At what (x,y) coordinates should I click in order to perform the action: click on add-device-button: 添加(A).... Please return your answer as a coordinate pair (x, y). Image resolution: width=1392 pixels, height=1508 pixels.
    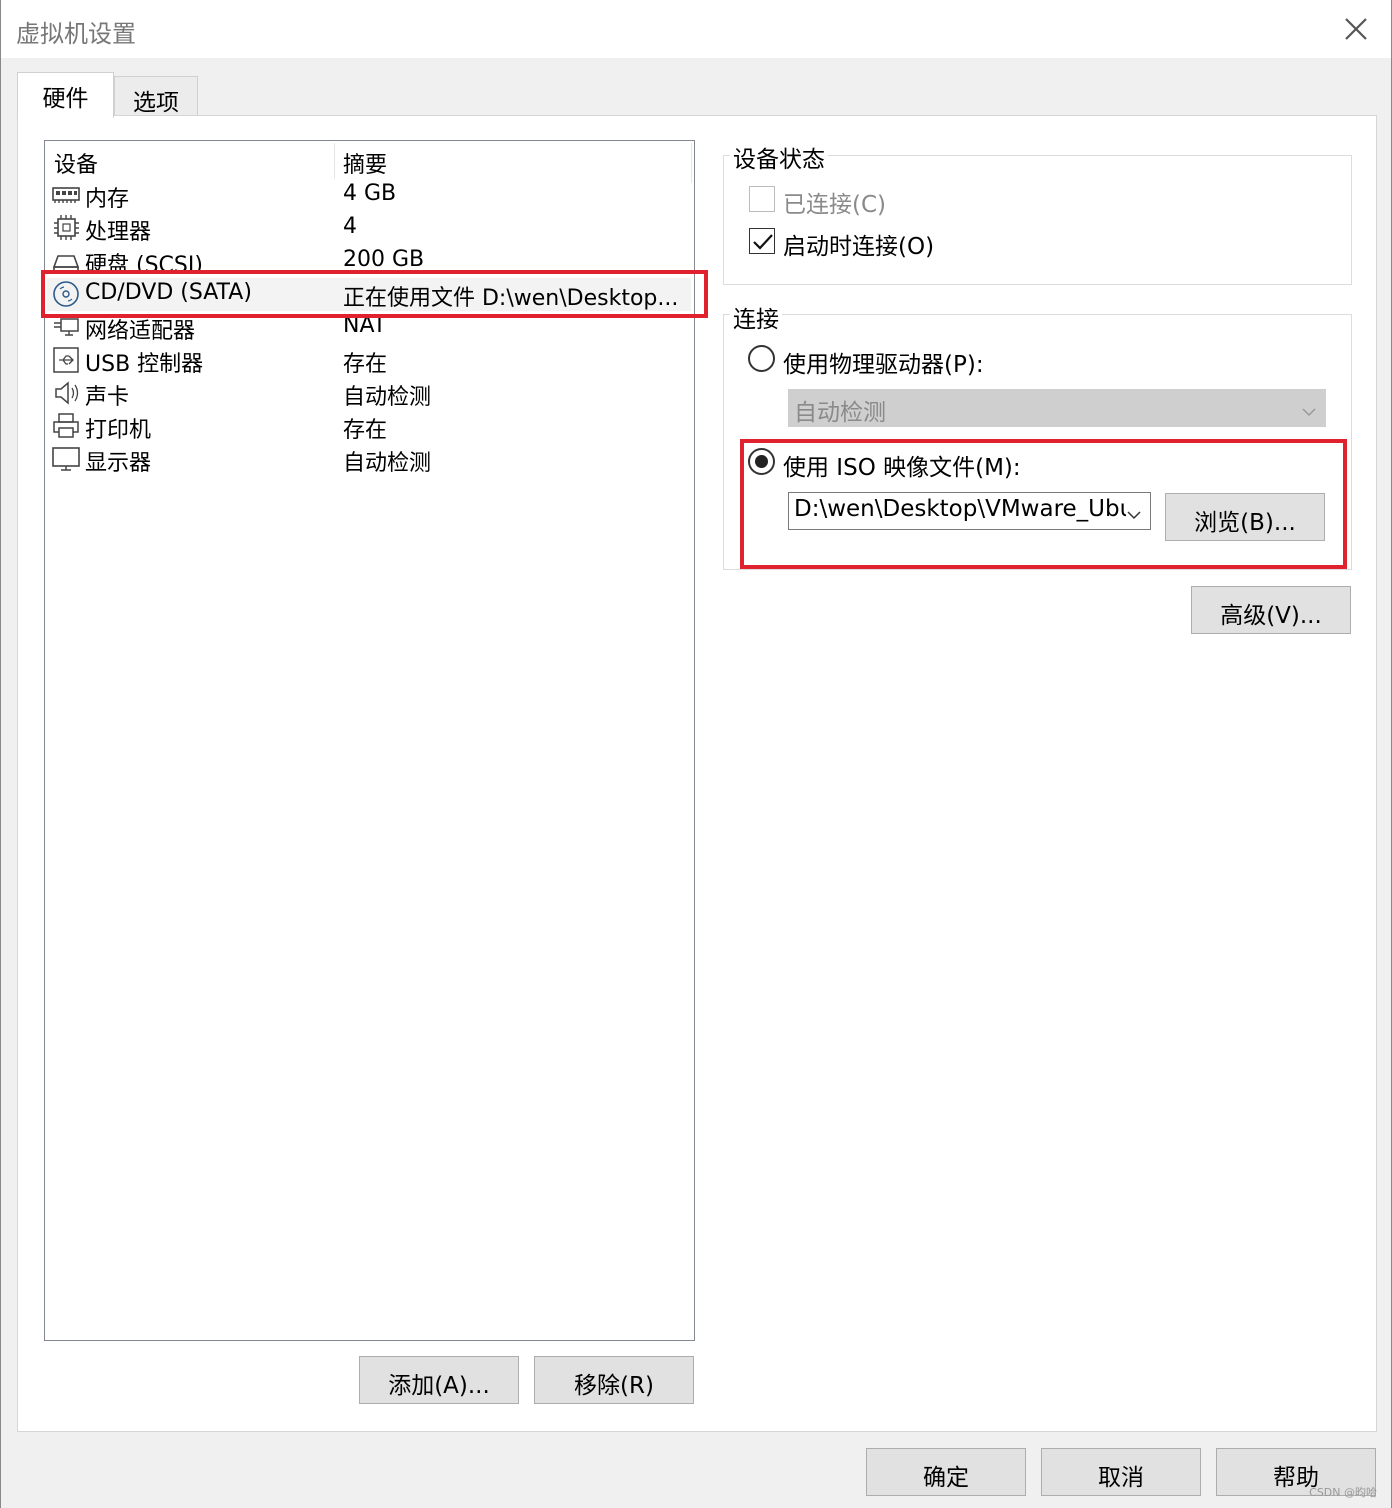
    Looking at the image, I should click on (439, 1380).